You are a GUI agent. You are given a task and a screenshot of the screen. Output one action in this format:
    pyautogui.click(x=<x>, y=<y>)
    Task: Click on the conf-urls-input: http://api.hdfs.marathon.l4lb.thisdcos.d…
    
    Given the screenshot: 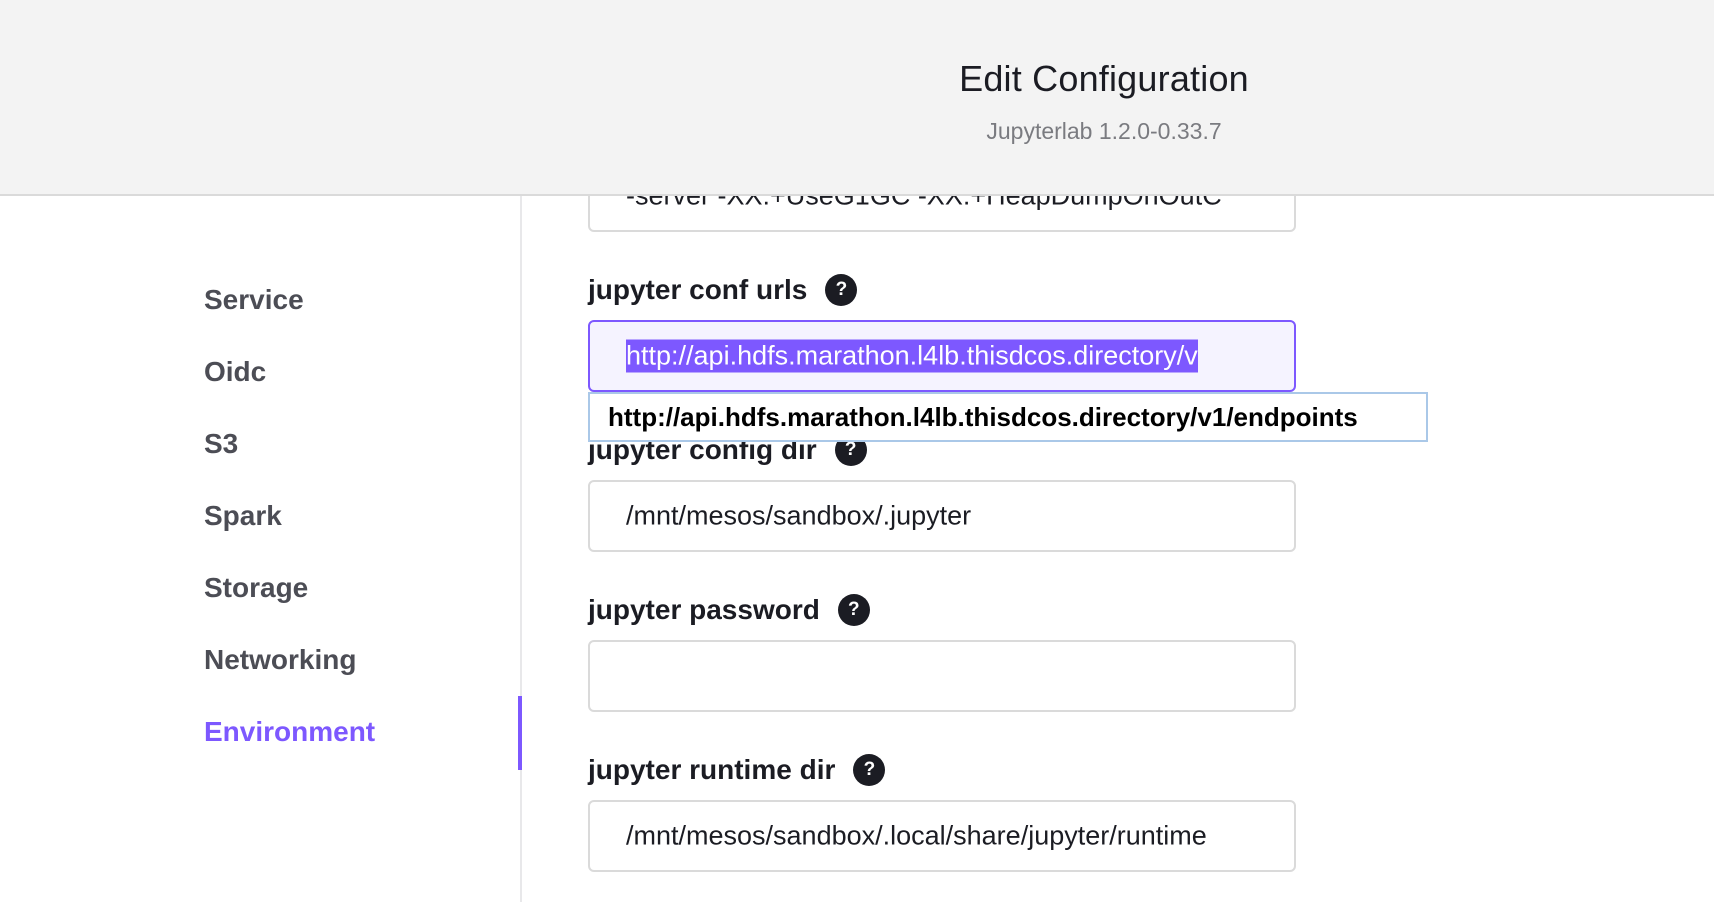 What is the action you would take?
    pyautogui.click(x=942, y=356)
    